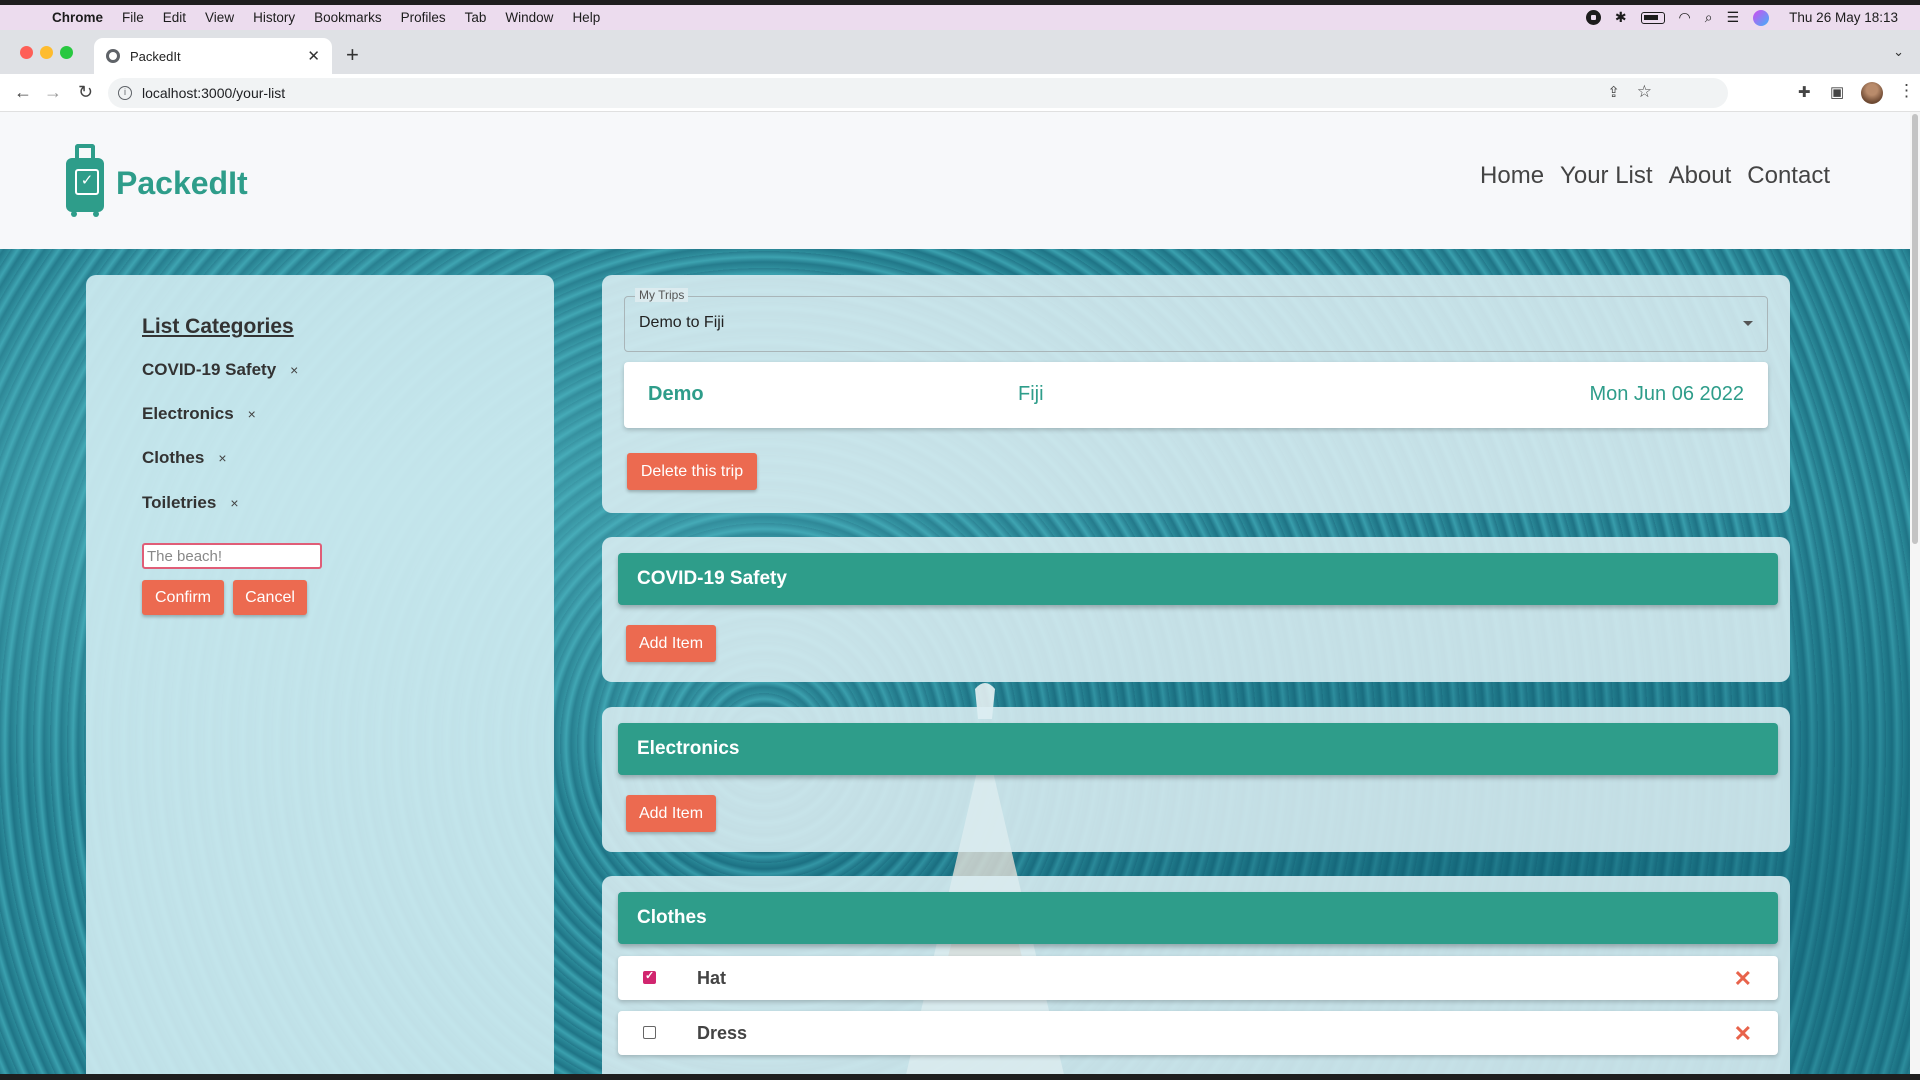 The image size is (1920, 1080). Describe the element at coordinates (1606, 176) in the screenshot. I see `nav-your-list: Your List` at that location.